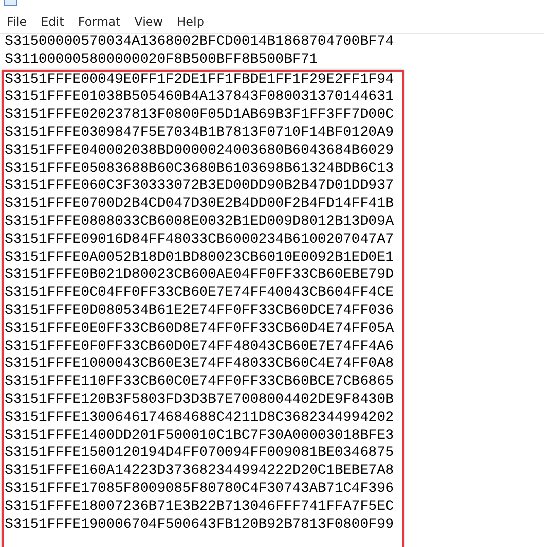 This screenshot has width=544, height=547. What do you see at coordinates (199, 329) in the screenshot?
I see `text-line: S3151FFFE0E0FF33CB60D8E74FF0FF33CB60D4E74FF05A` at bounding box center [199, 329].